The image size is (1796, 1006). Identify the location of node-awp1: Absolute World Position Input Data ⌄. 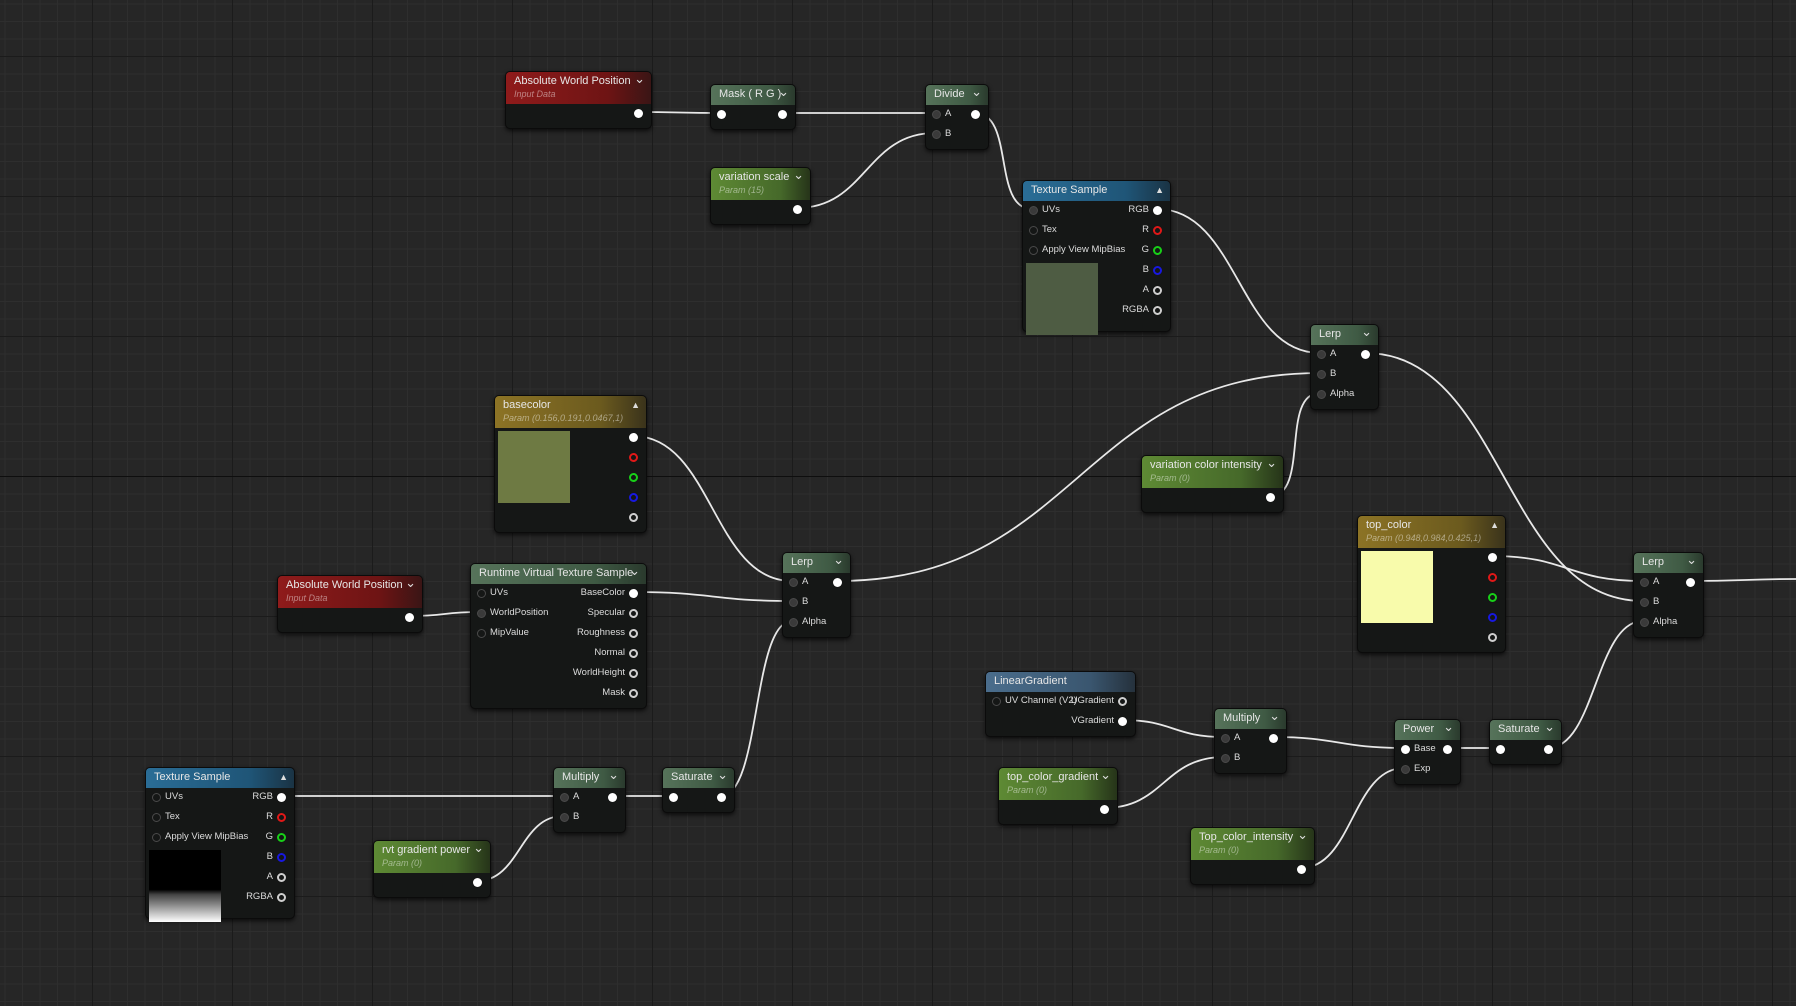
(578, 100).